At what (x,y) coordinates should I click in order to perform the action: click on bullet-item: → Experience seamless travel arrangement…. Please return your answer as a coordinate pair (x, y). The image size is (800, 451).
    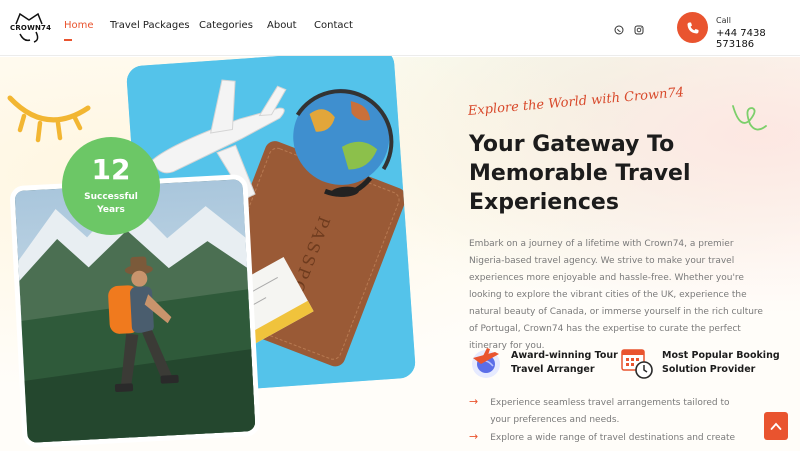
    Looking at the image, I should click on (609, 412).